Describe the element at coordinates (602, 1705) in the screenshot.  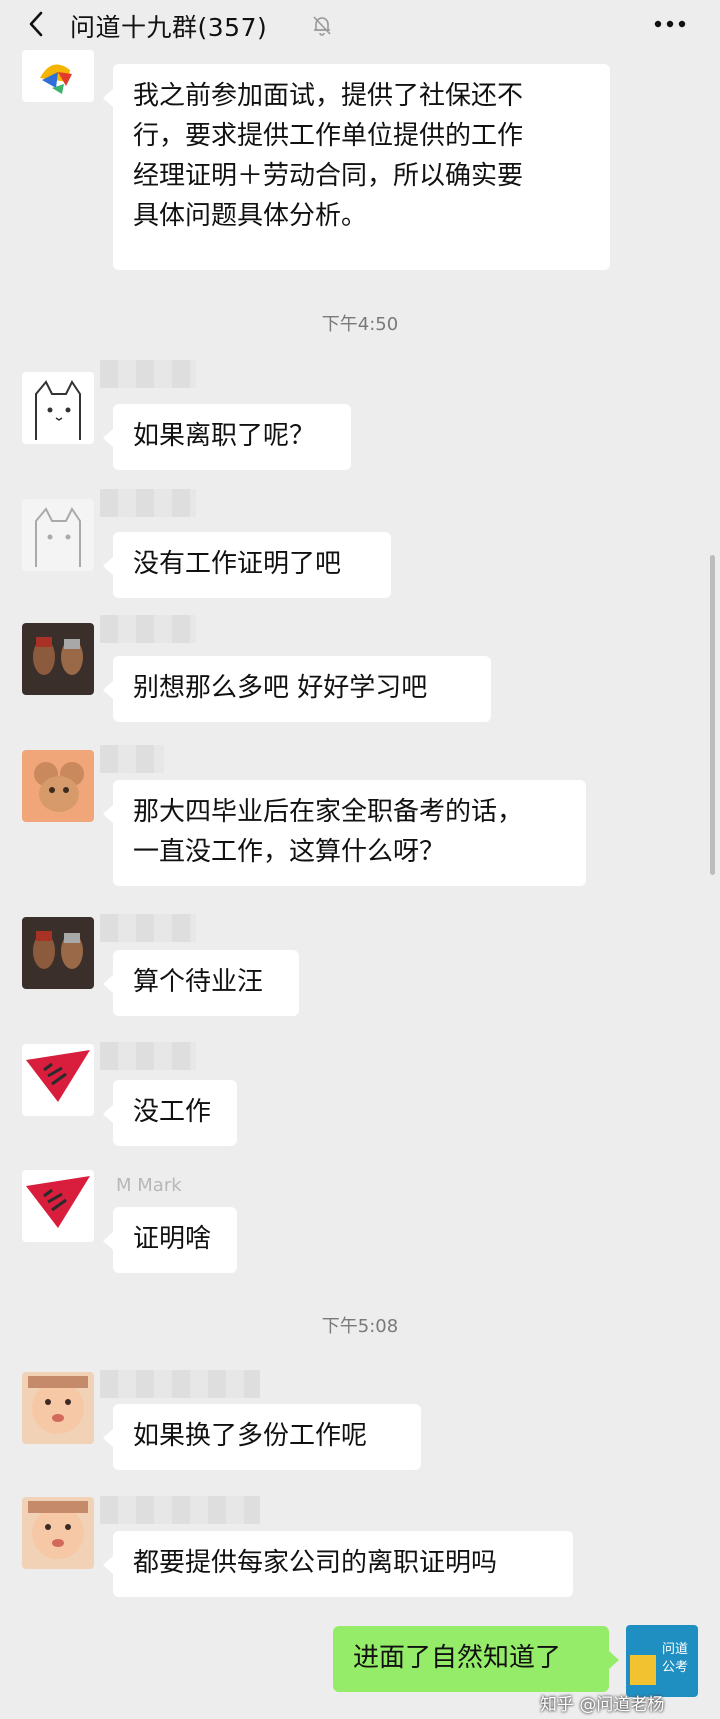
I see `watermark: 知乎 @问道老杨` at that location.